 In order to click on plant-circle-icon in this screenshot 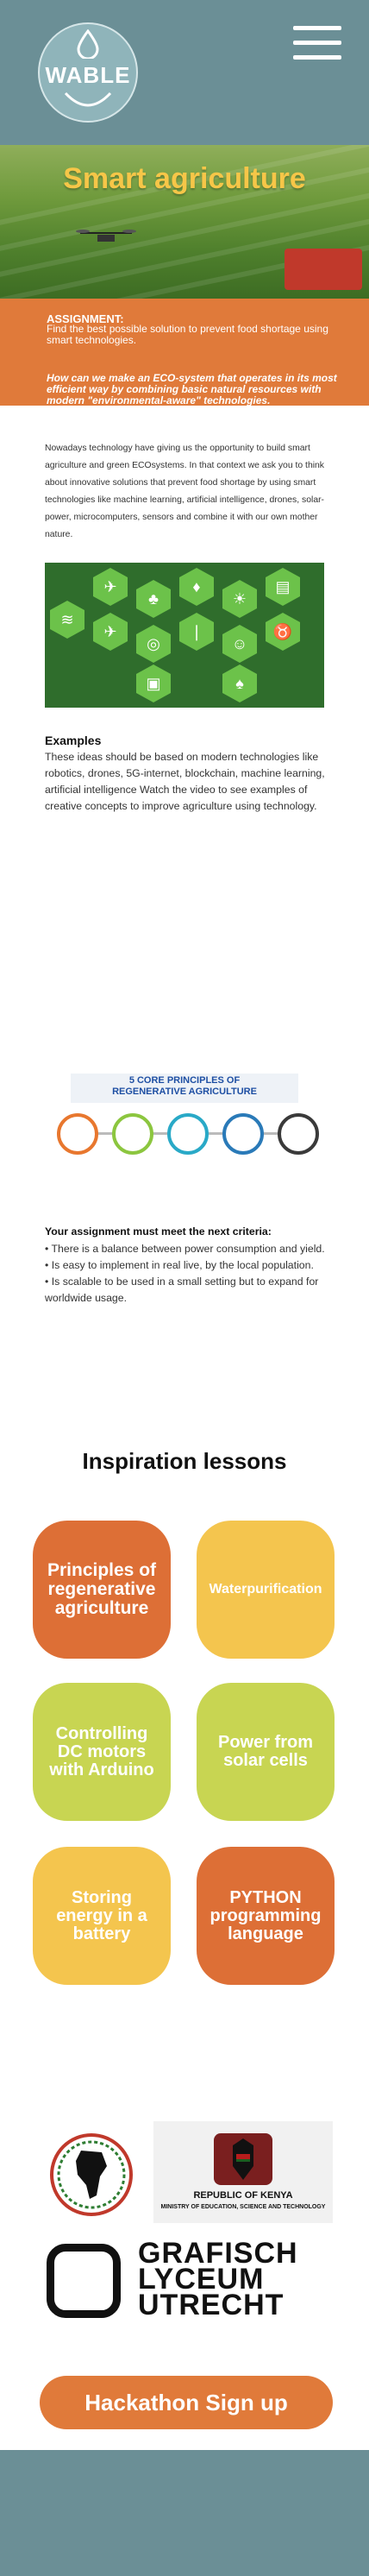, I will do `click(132, 1134)`.